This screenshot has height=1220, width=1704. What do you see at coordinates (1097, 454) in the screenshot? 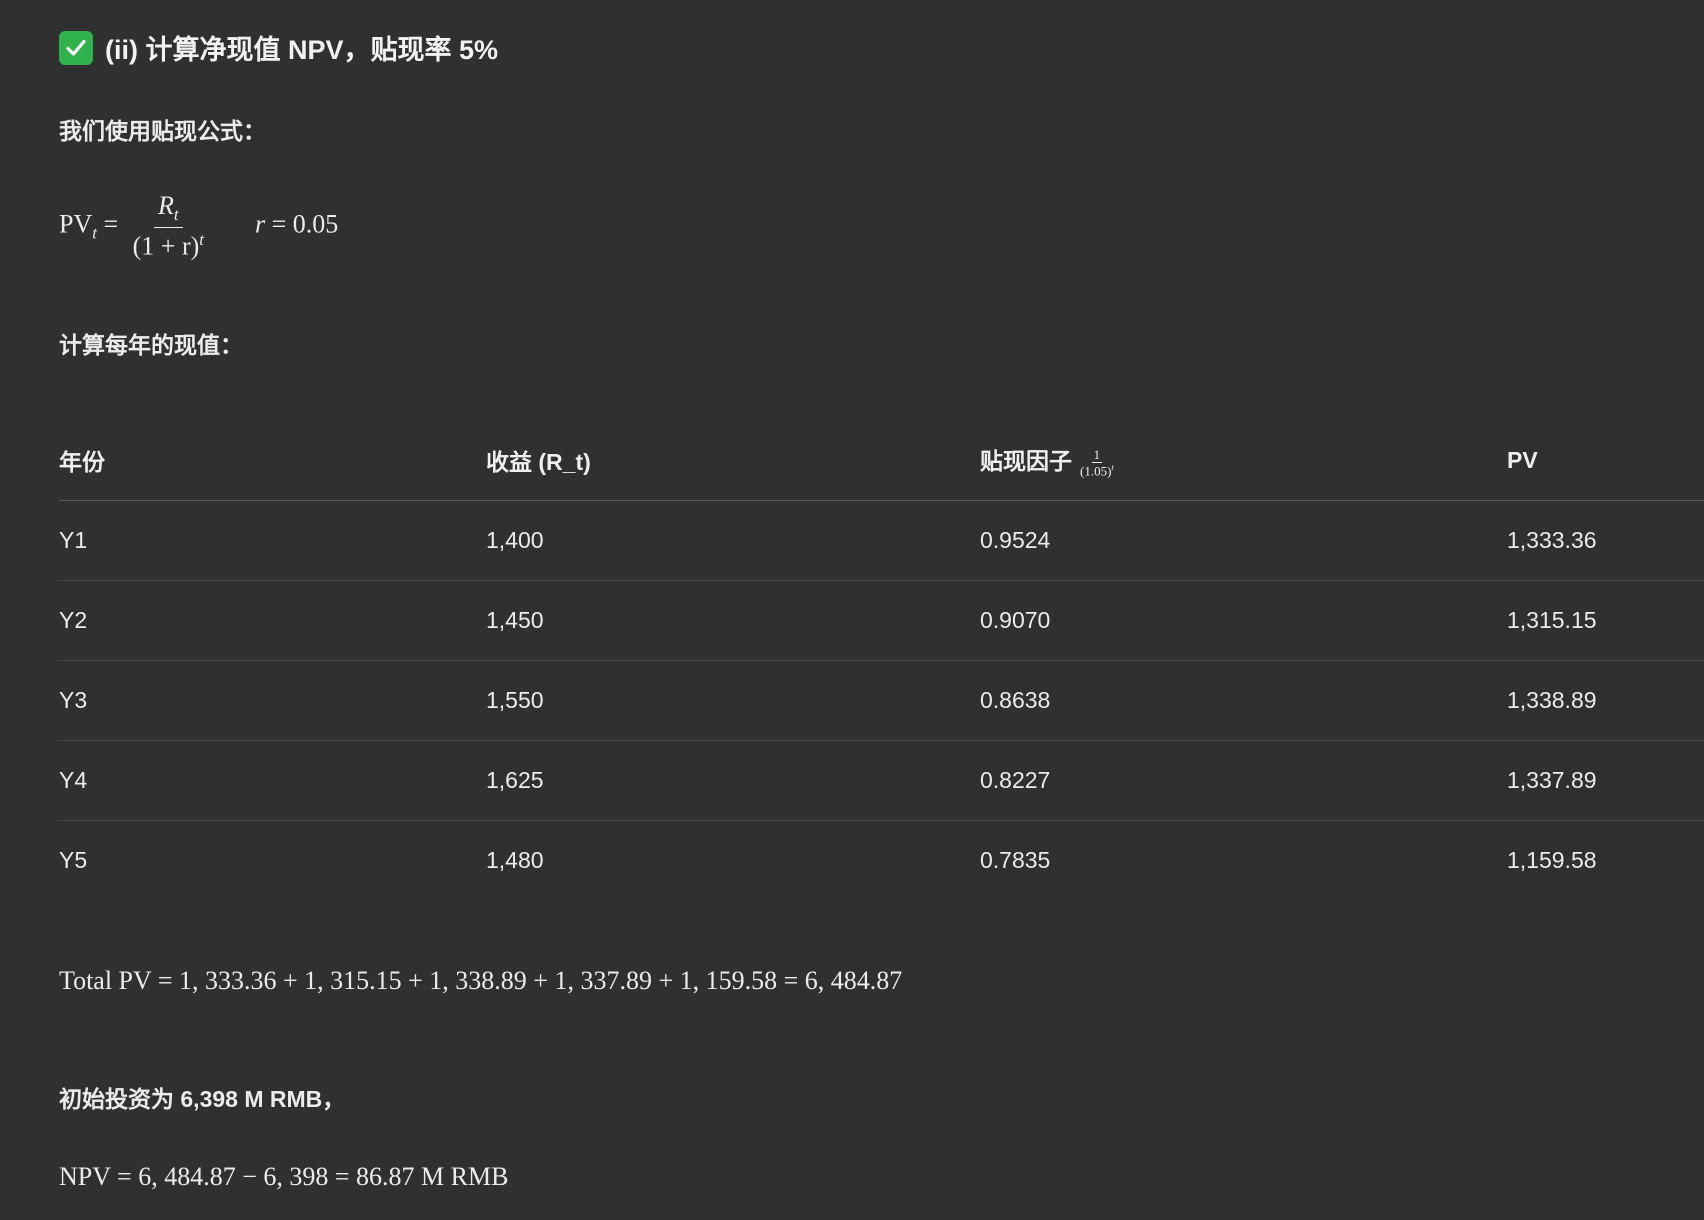
I see `header-factor-num: 1` at bounding box center [1097, 454].